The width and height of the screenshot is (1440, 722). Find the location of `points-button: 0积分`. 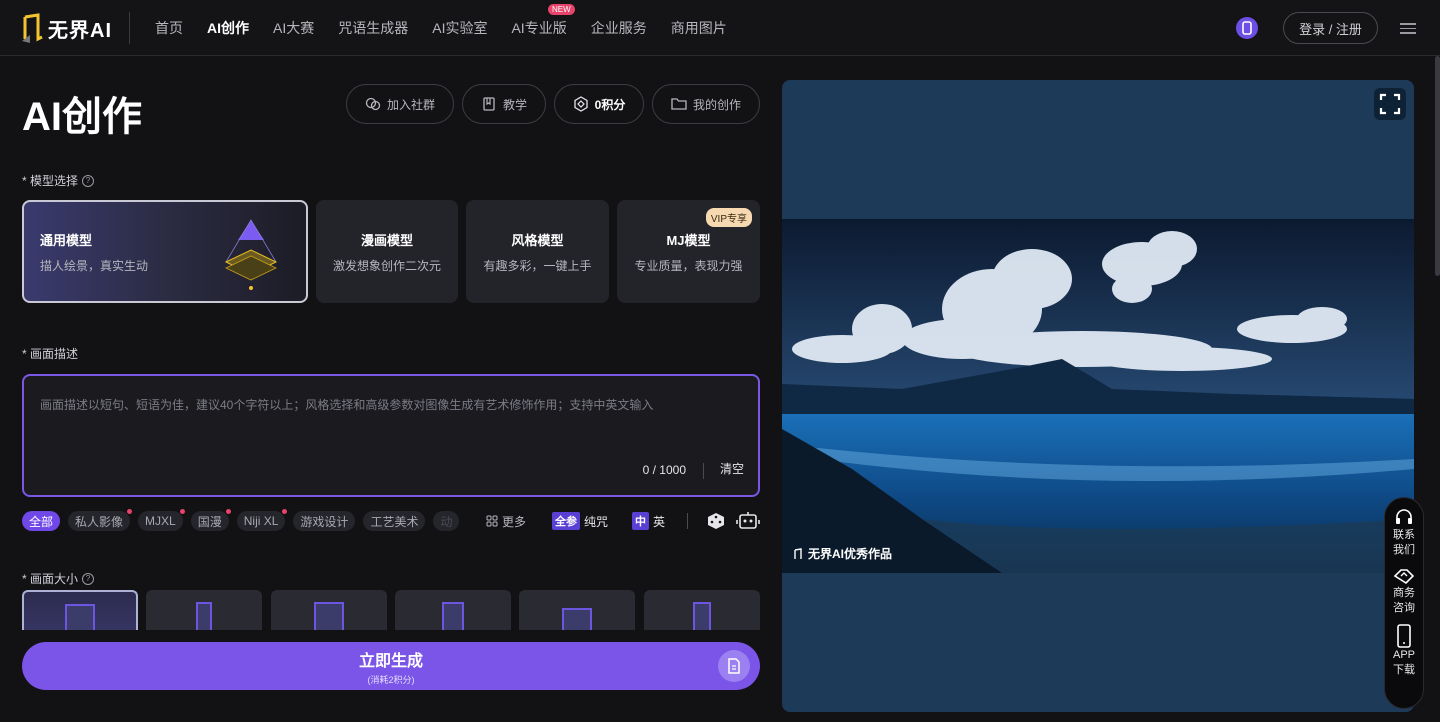

points-button: 0积分 is located at coordinates (599, 104).